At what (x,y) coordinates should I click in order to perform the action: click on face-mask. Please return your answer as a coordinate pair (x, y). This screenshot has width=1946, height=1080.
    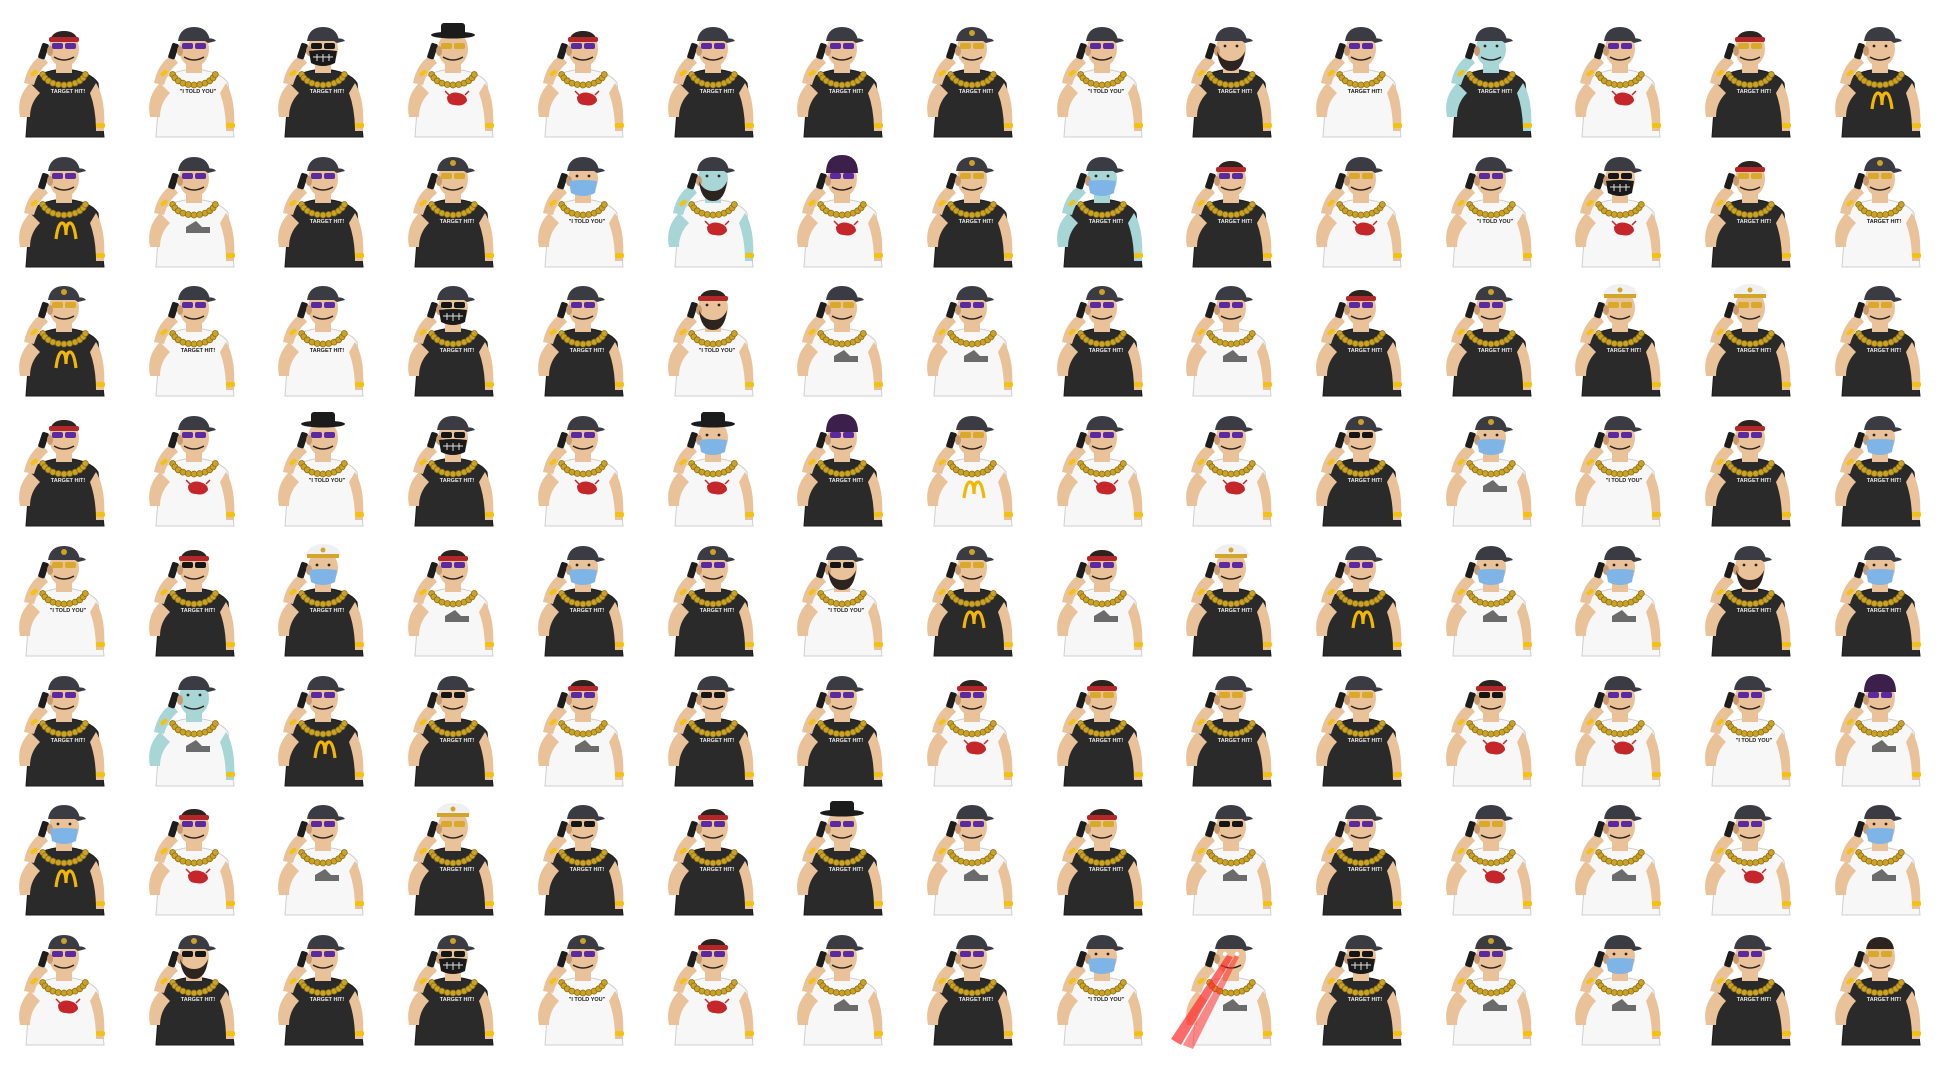
    Looking at the image, I should click on (1490, 447).